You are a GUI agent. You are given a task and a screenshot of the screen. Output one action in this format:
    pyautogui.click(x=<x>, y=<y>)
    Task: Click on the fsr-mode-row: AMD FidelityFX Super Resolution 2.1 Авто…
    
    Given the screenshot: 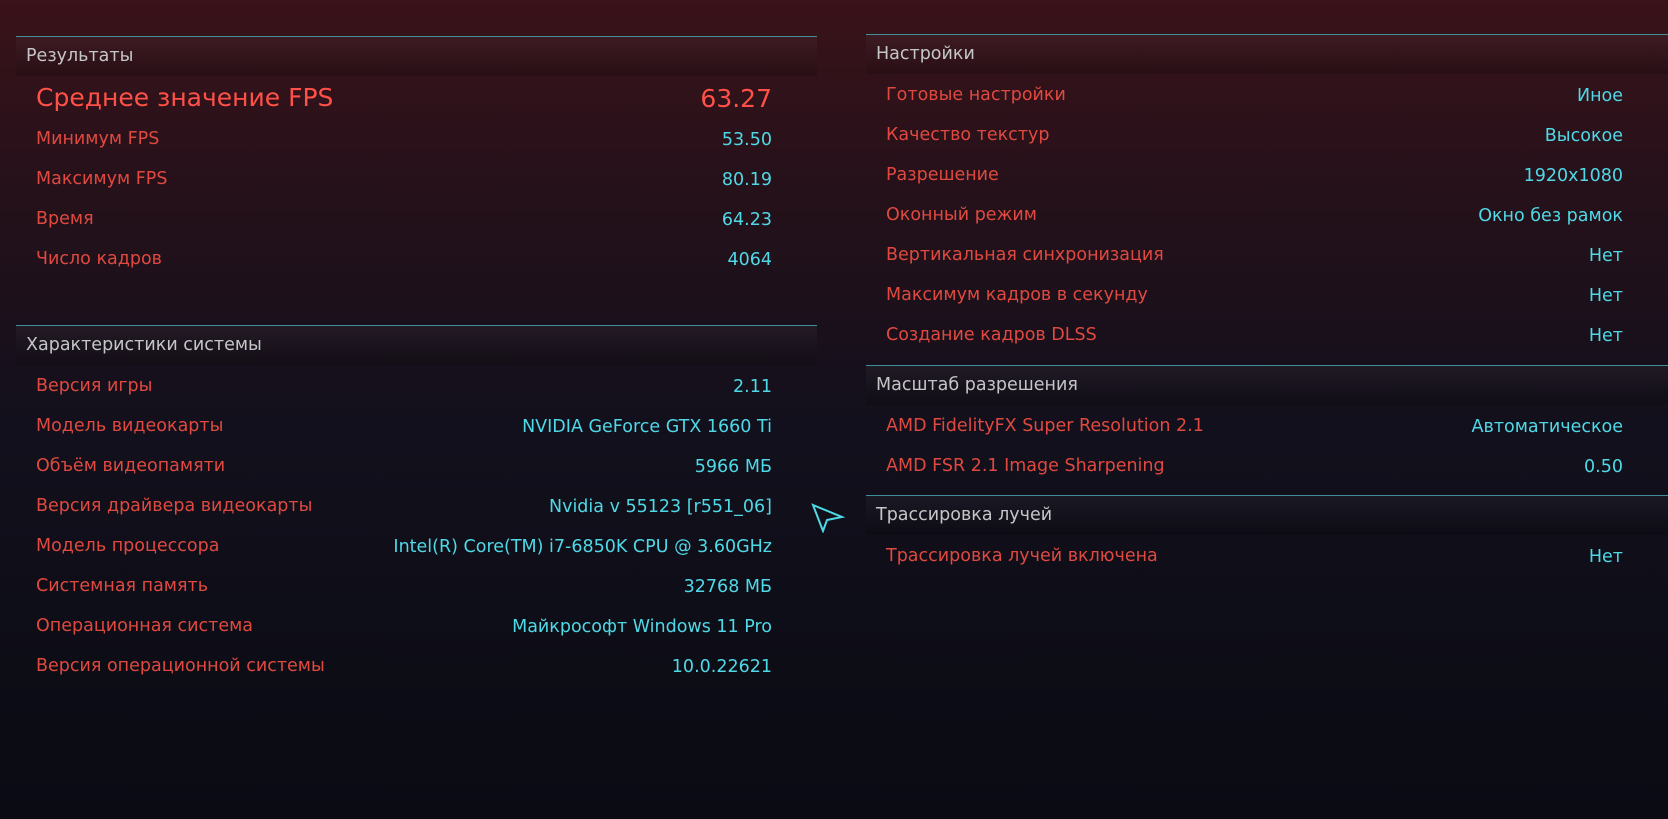 What is the action you would take?
    pyautogui.click(x=1267, y=426)
    